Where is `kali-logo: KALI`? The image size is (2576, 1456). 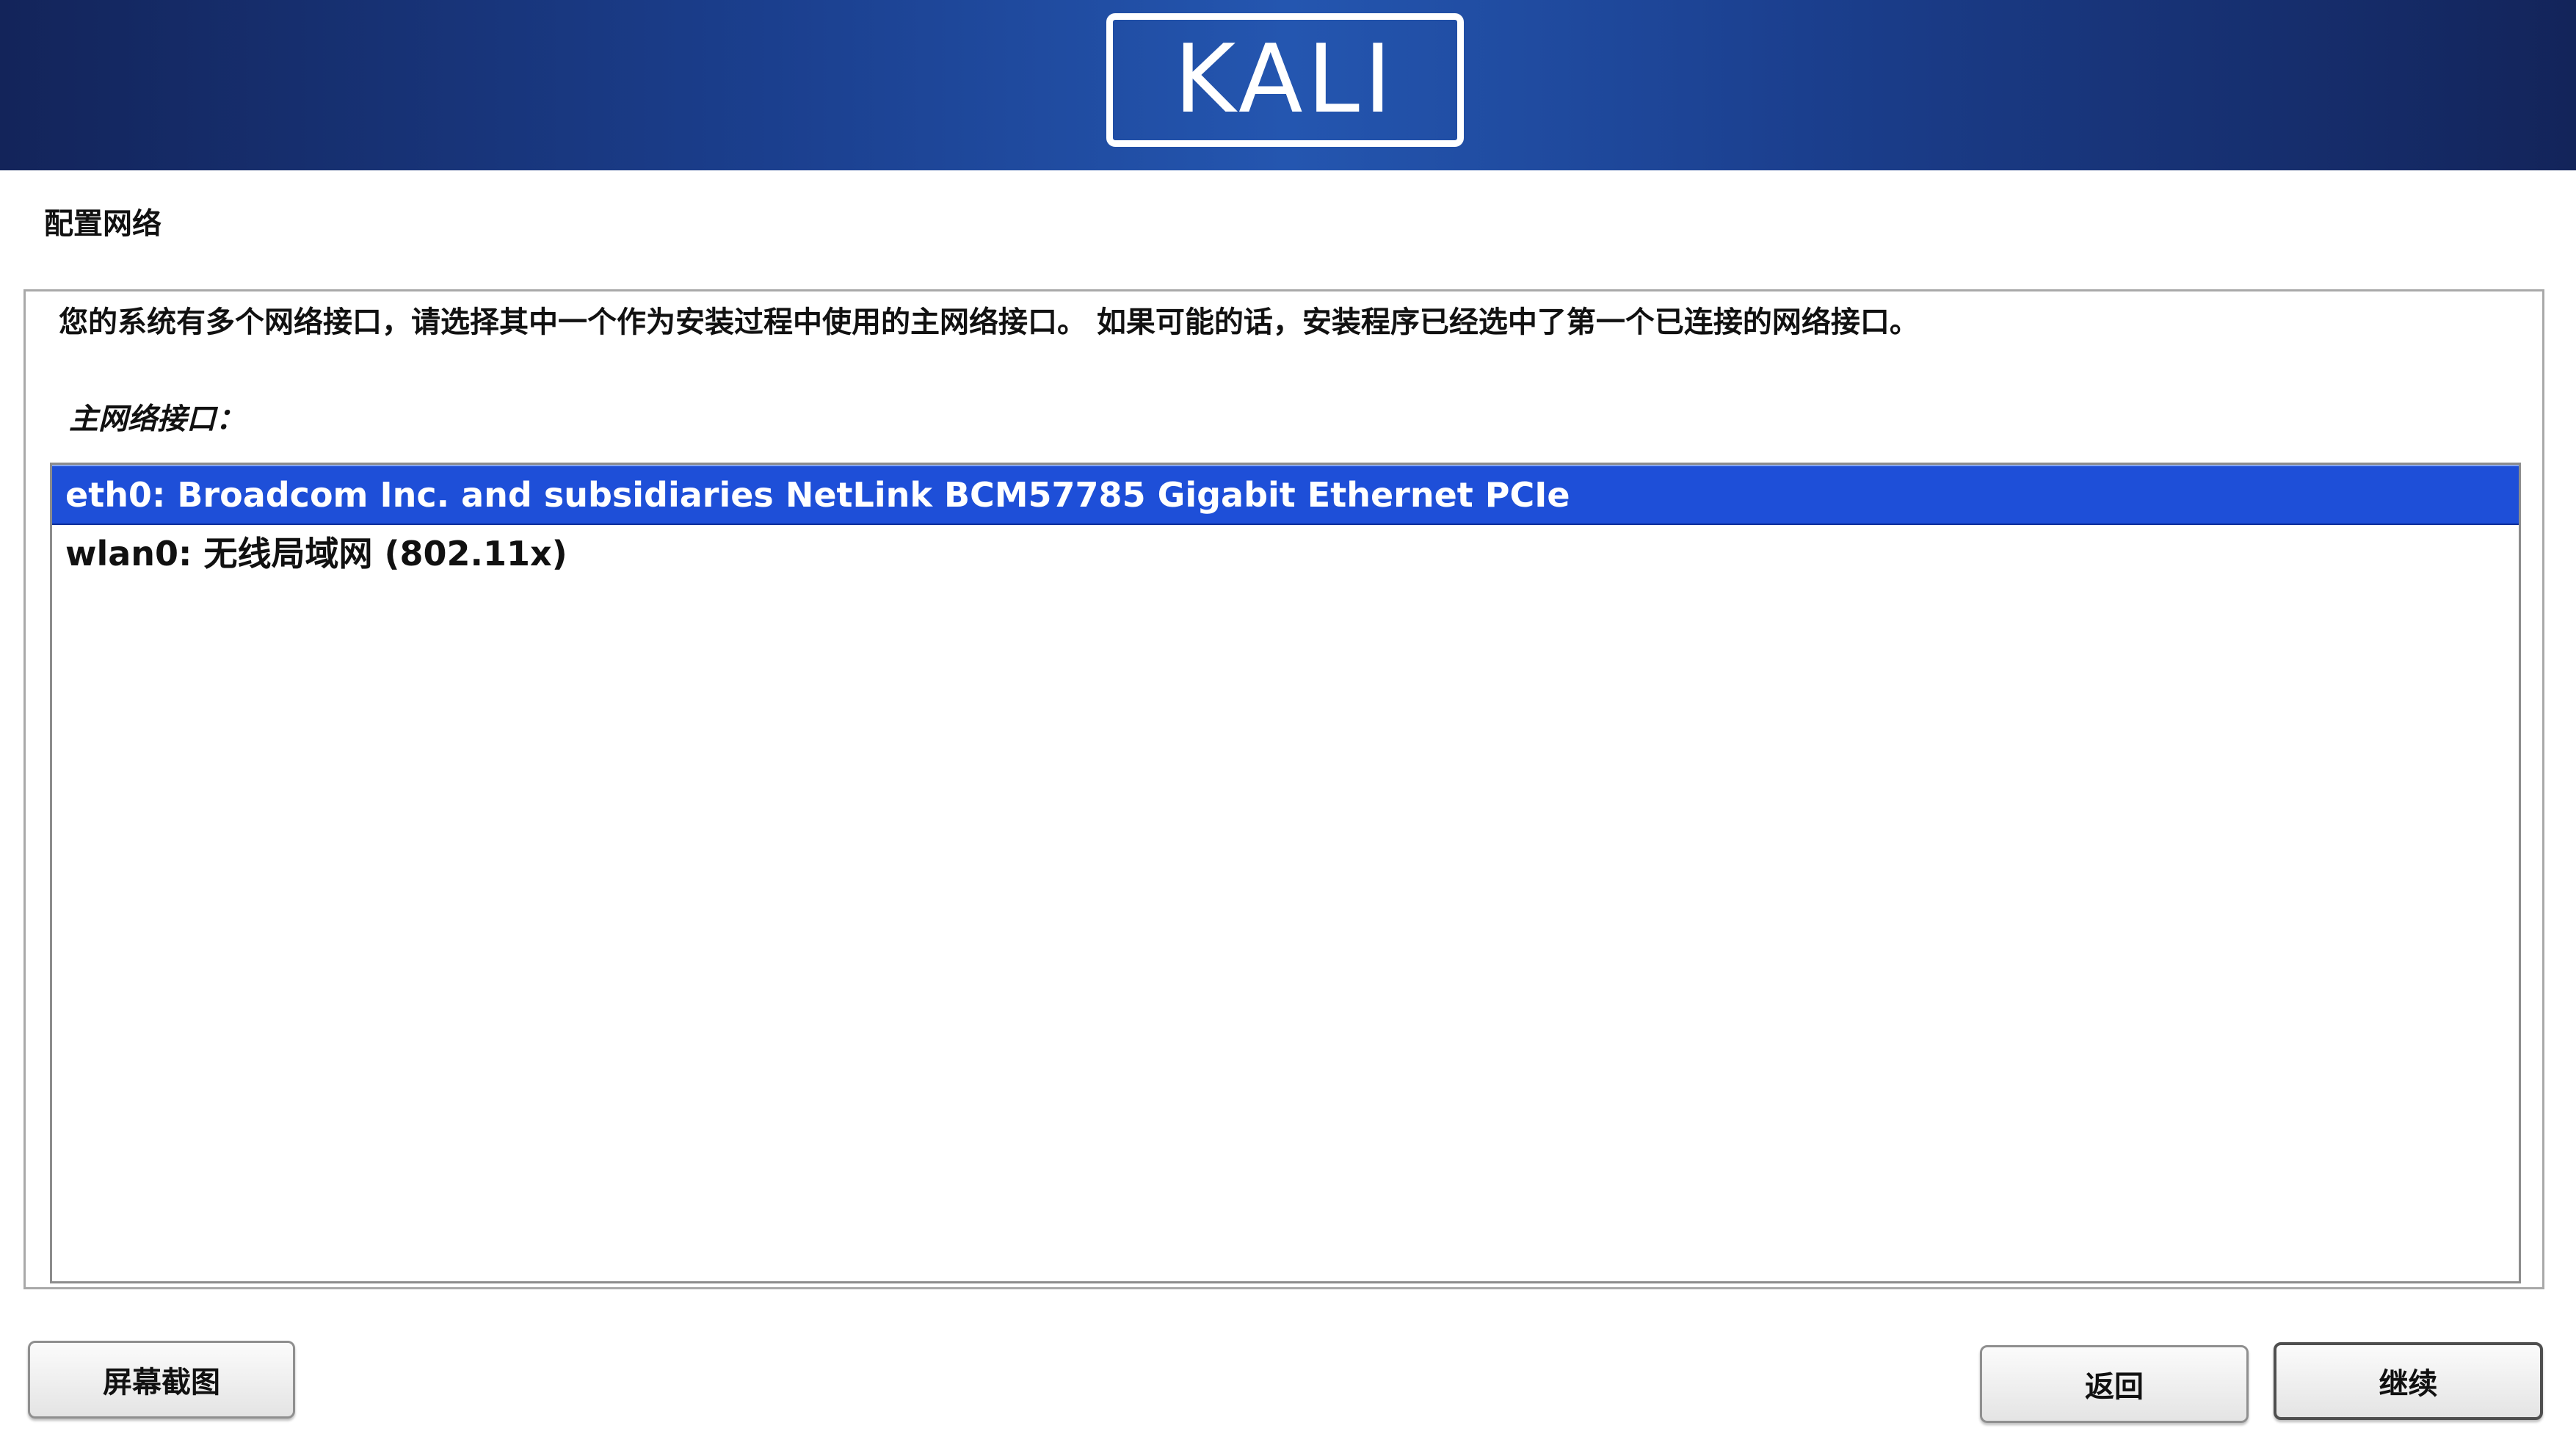 kali-logo: KALI is located at coordinates (1285, 80).